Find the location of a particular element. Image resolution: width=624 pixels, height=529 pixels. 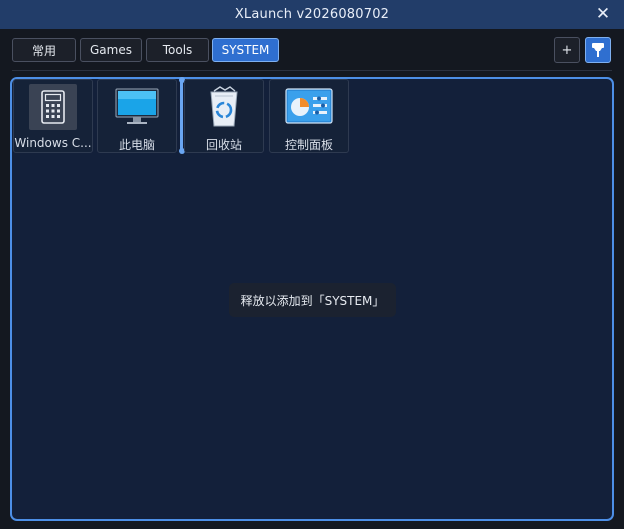

plus-icon: + is located at coordinates (567, 50).